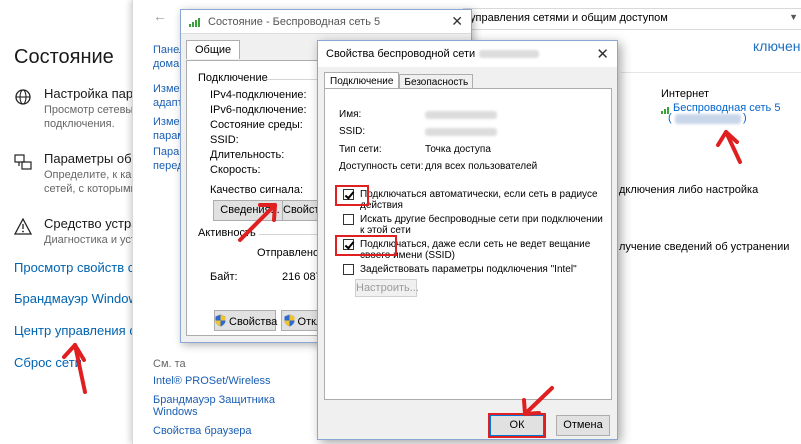  Describe the element at coordinates (257, 190) in the screenshot. I see `signal-quality-label: Качество сигнала:` at that location.